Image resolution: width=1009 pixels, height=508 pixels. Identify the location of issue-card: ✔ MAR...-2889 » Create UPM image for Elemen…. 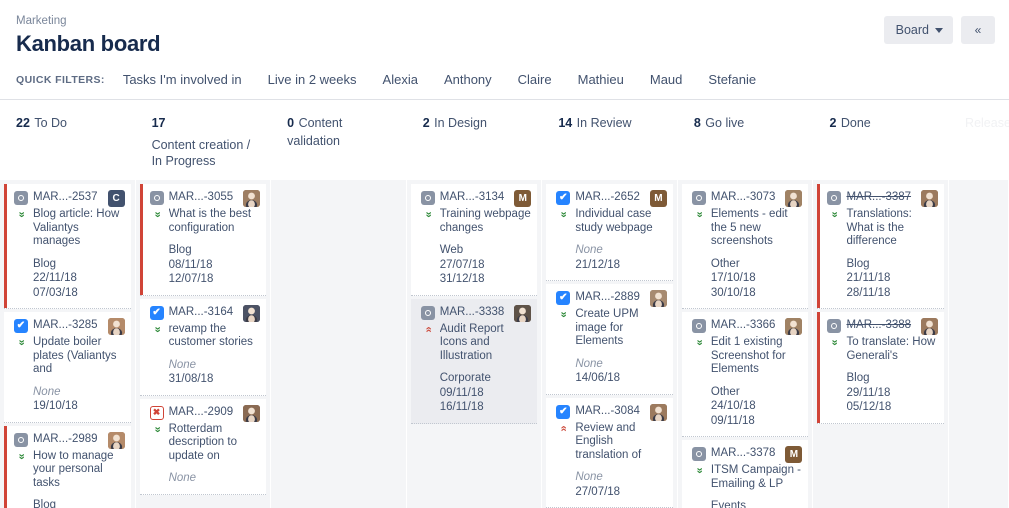
(609, 339).